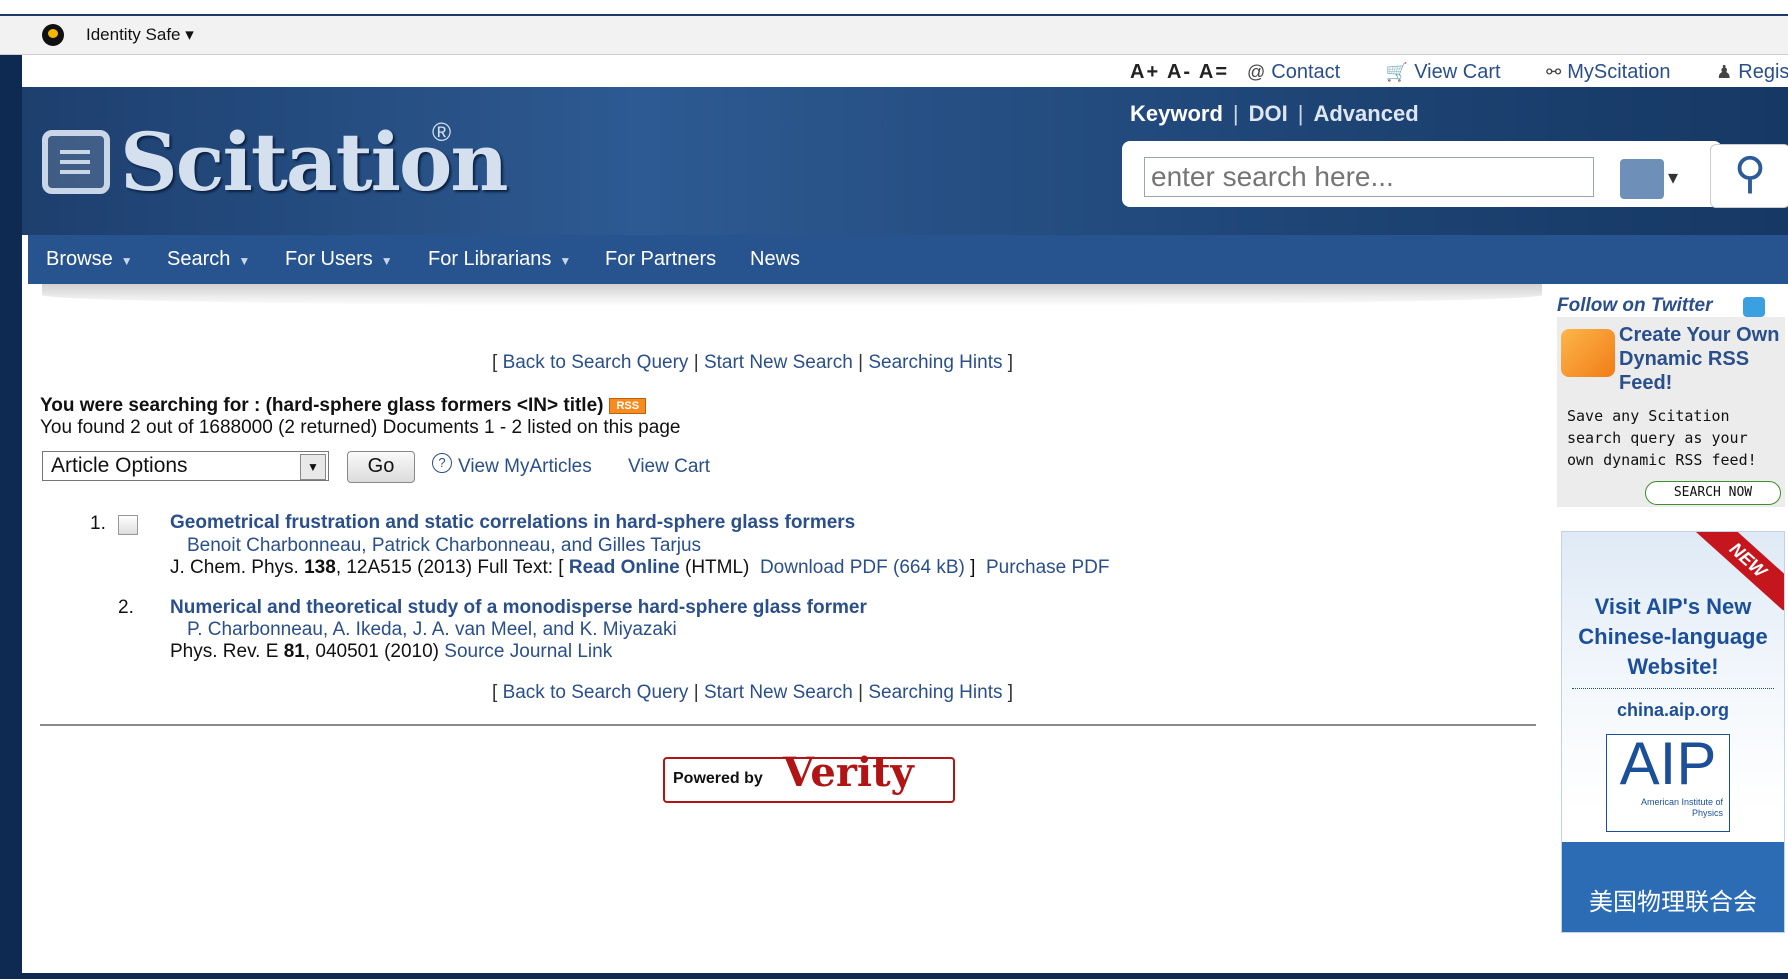 This screenshot has height=979, width=1788. I want to click on cart-icon: 🛒, so click(1397, 72).